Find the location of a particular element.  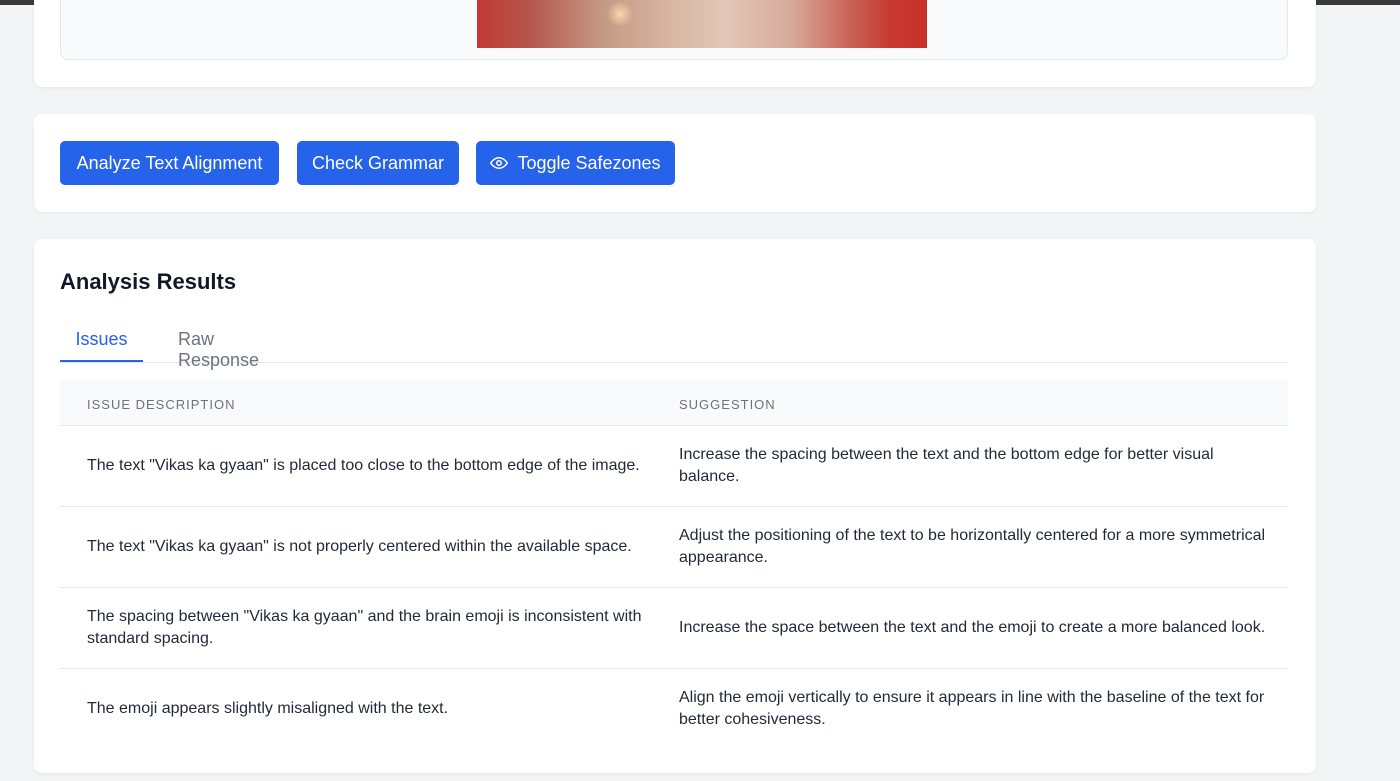

results-tabs: Issues Raw Response is located at coordinates (674, 345).